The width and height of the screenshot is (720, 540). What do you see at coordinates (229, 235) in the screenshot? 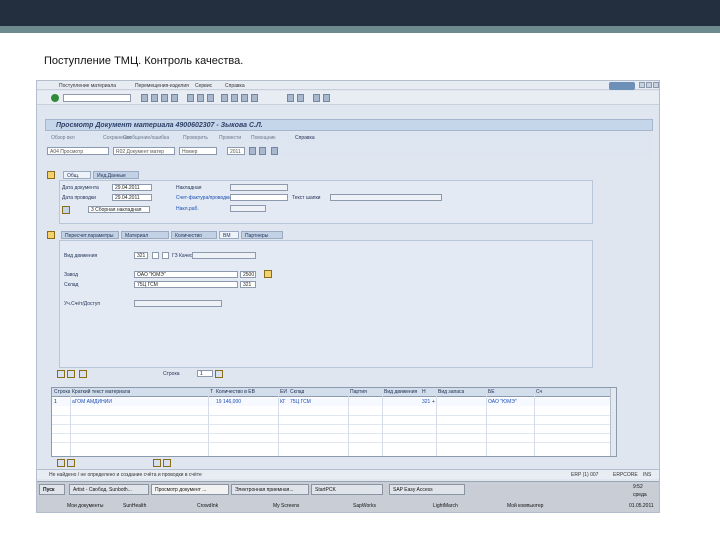
I see `tab-movement: ВМ` at bounding box center [229, 235].